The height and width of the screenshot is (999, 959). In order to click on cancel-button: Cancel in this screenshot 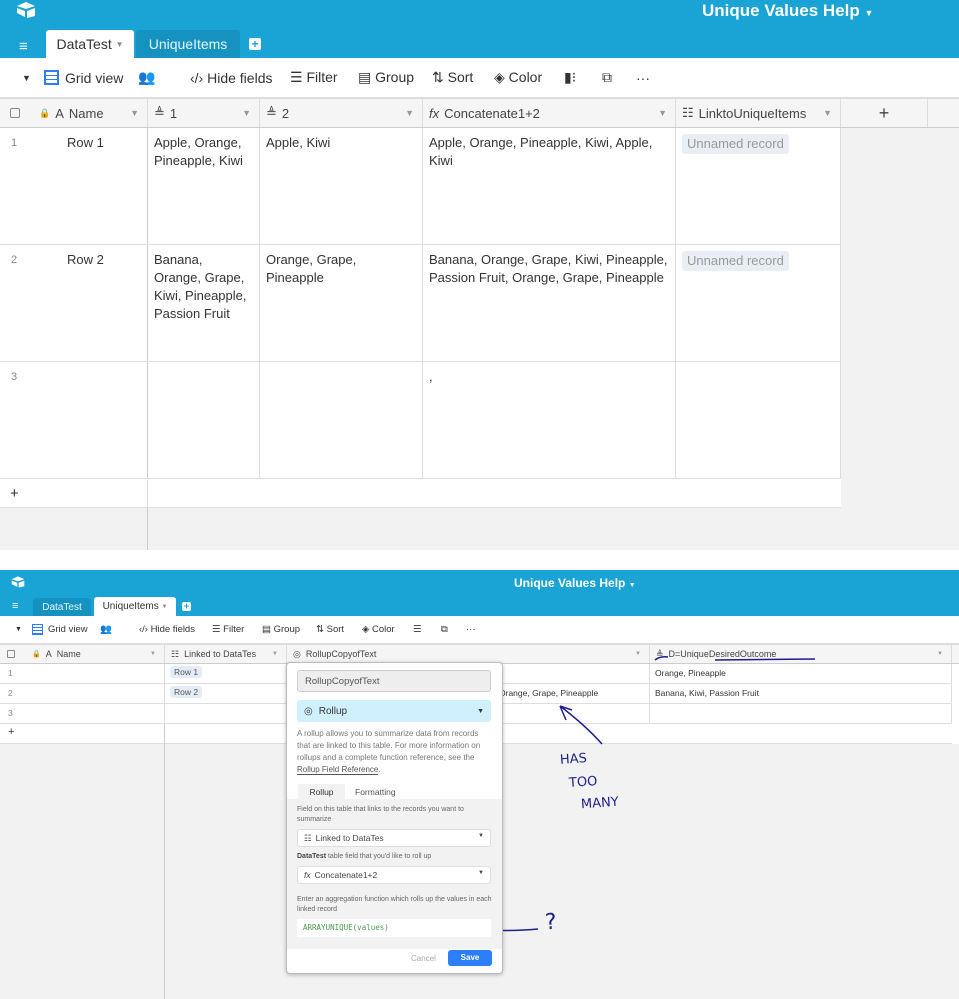, I will do `click(423, 958)`.